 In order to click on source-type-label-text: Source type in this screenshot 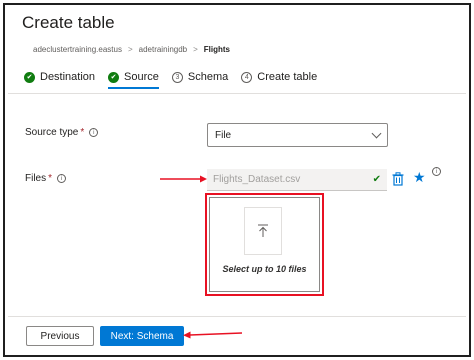, I will do `click(52, 132)`.